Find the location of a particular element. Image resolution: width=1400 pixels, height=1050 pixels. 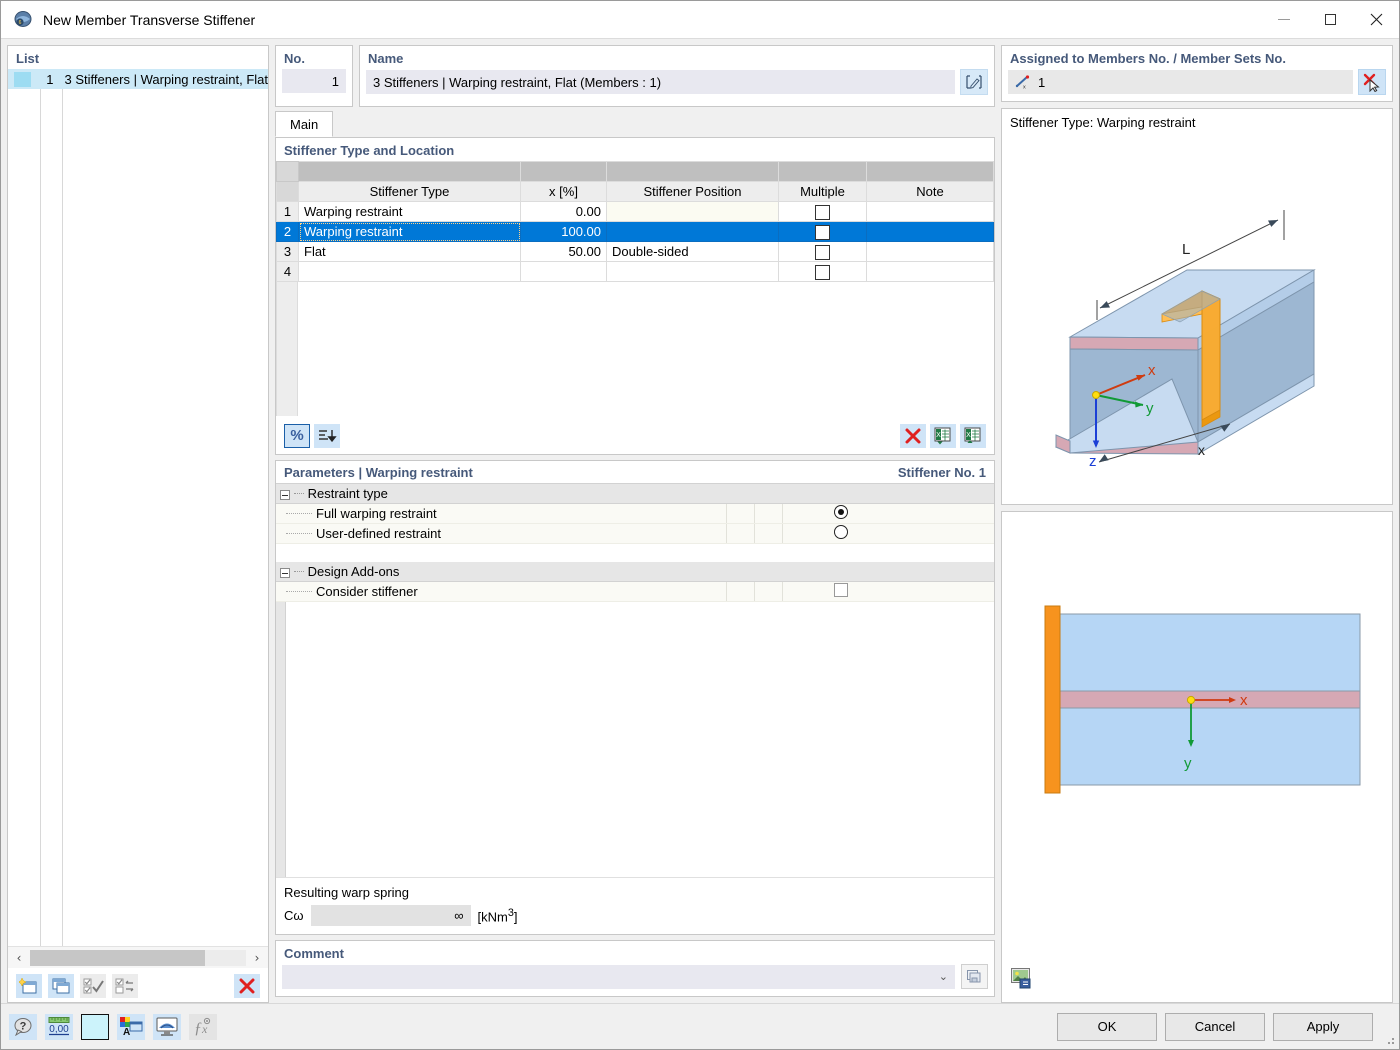

cell-stiffener-position: Double-sided is located at coordinates (692, 251).